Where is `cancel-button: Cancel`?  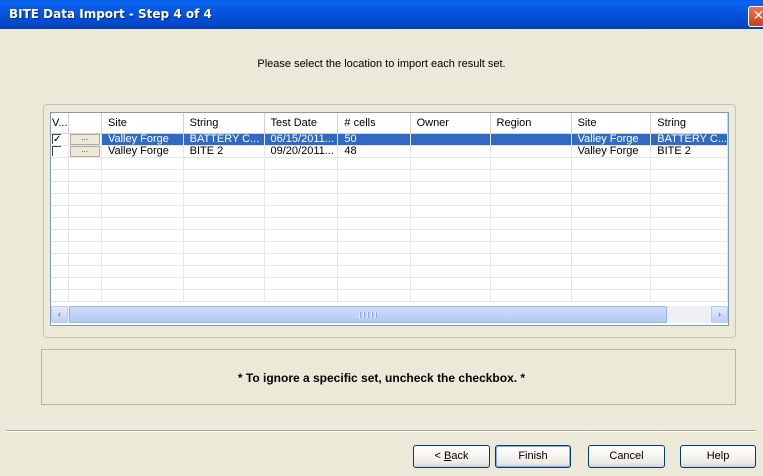
cancel-button: Cancel is located at coordinates (626, 456).